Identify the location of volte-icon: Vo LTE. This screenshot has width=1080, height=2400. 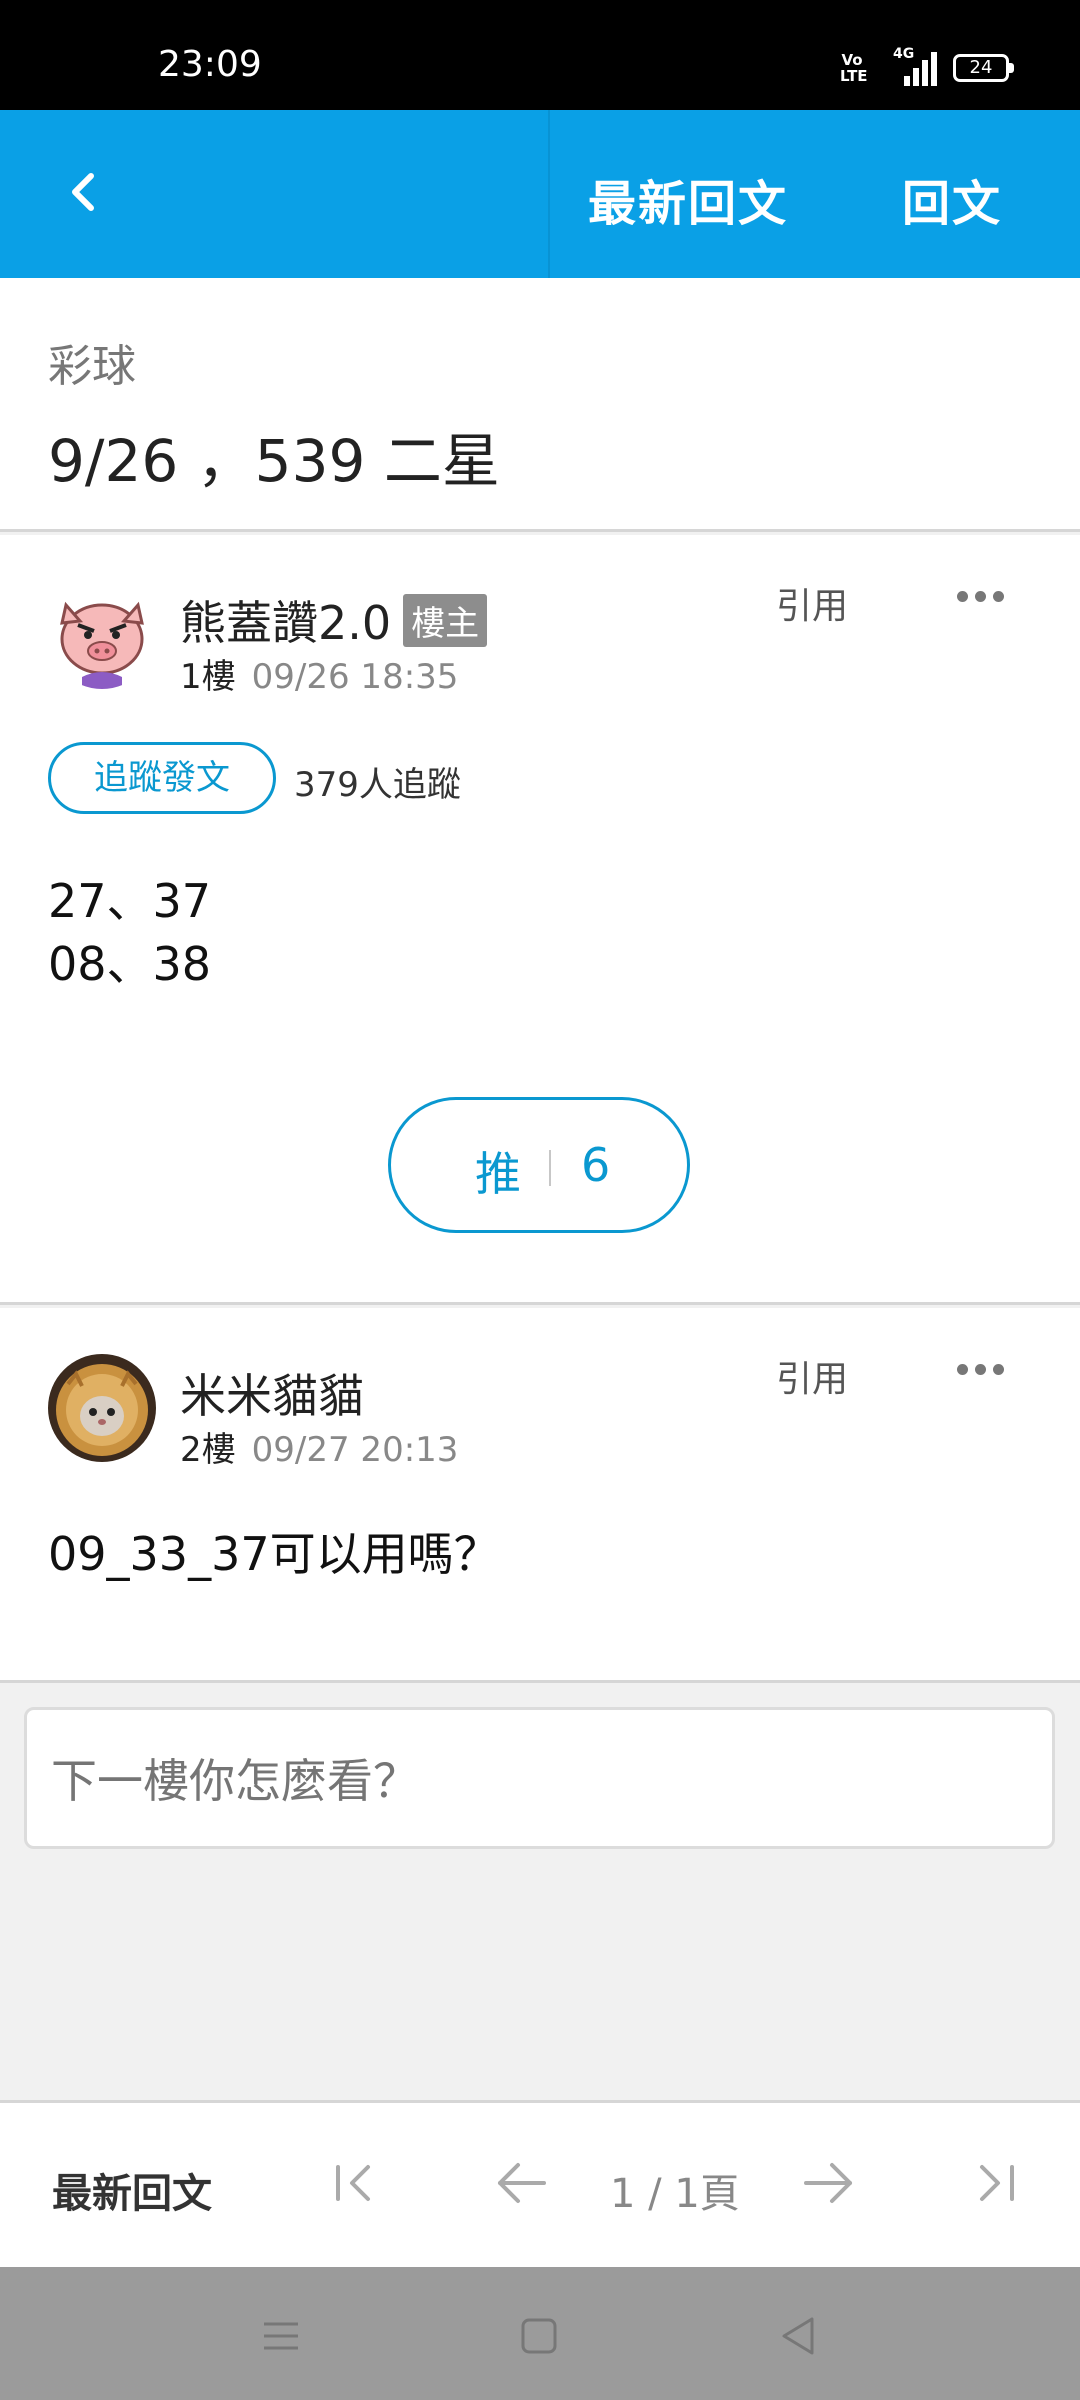
(854, 68).